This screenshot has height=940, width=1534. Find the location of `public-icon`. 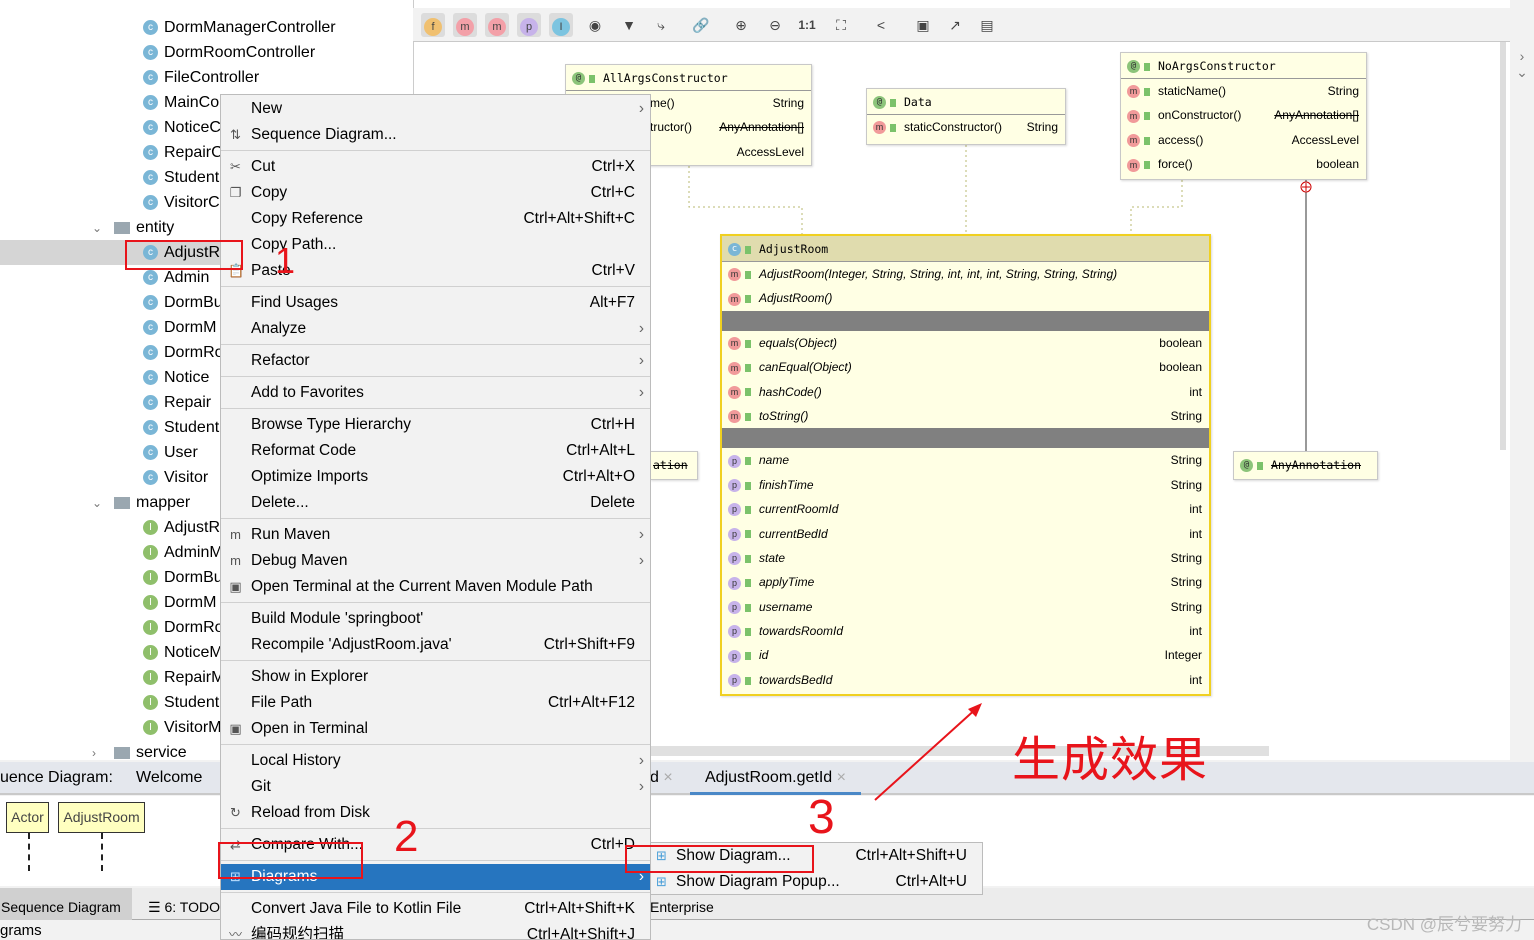

public-icon is located at coordinates (1260, 465).